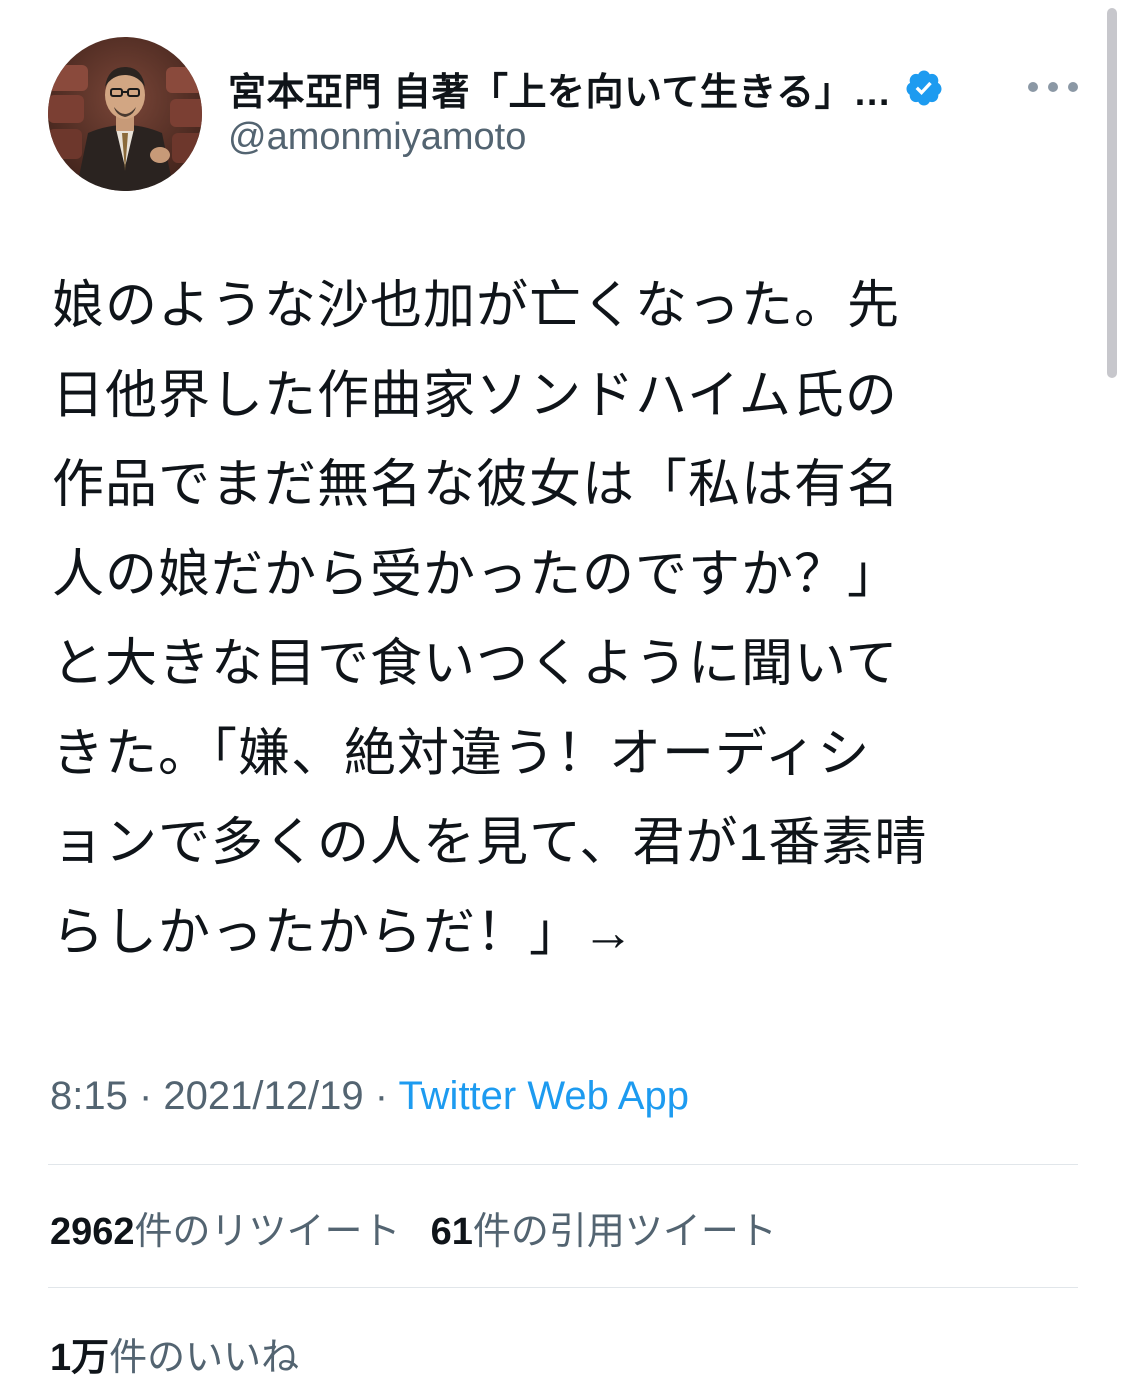  Describe the element at coordinates (89, 1096) in the screenshot. I see `tweet-time: 8:15` at that location.